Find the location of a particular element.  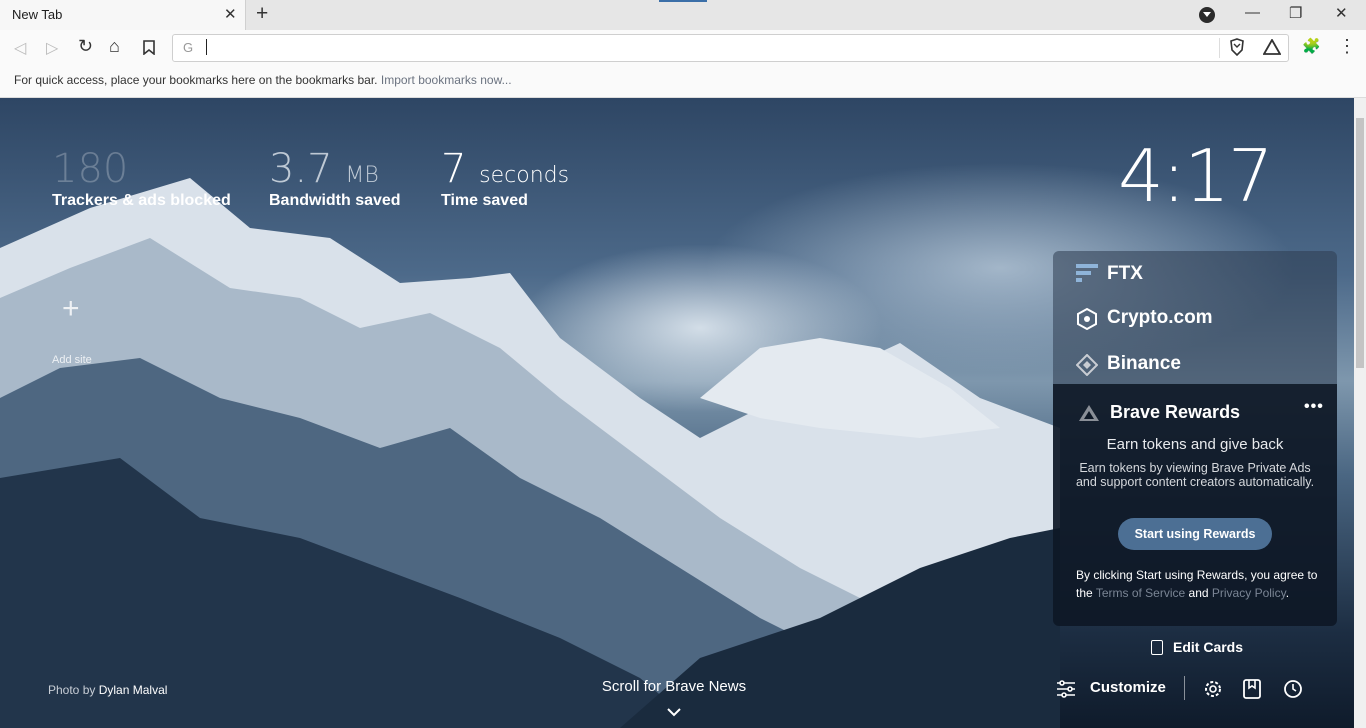

rewards-title: Brave Rewards is located at coordinates (1175, 412).